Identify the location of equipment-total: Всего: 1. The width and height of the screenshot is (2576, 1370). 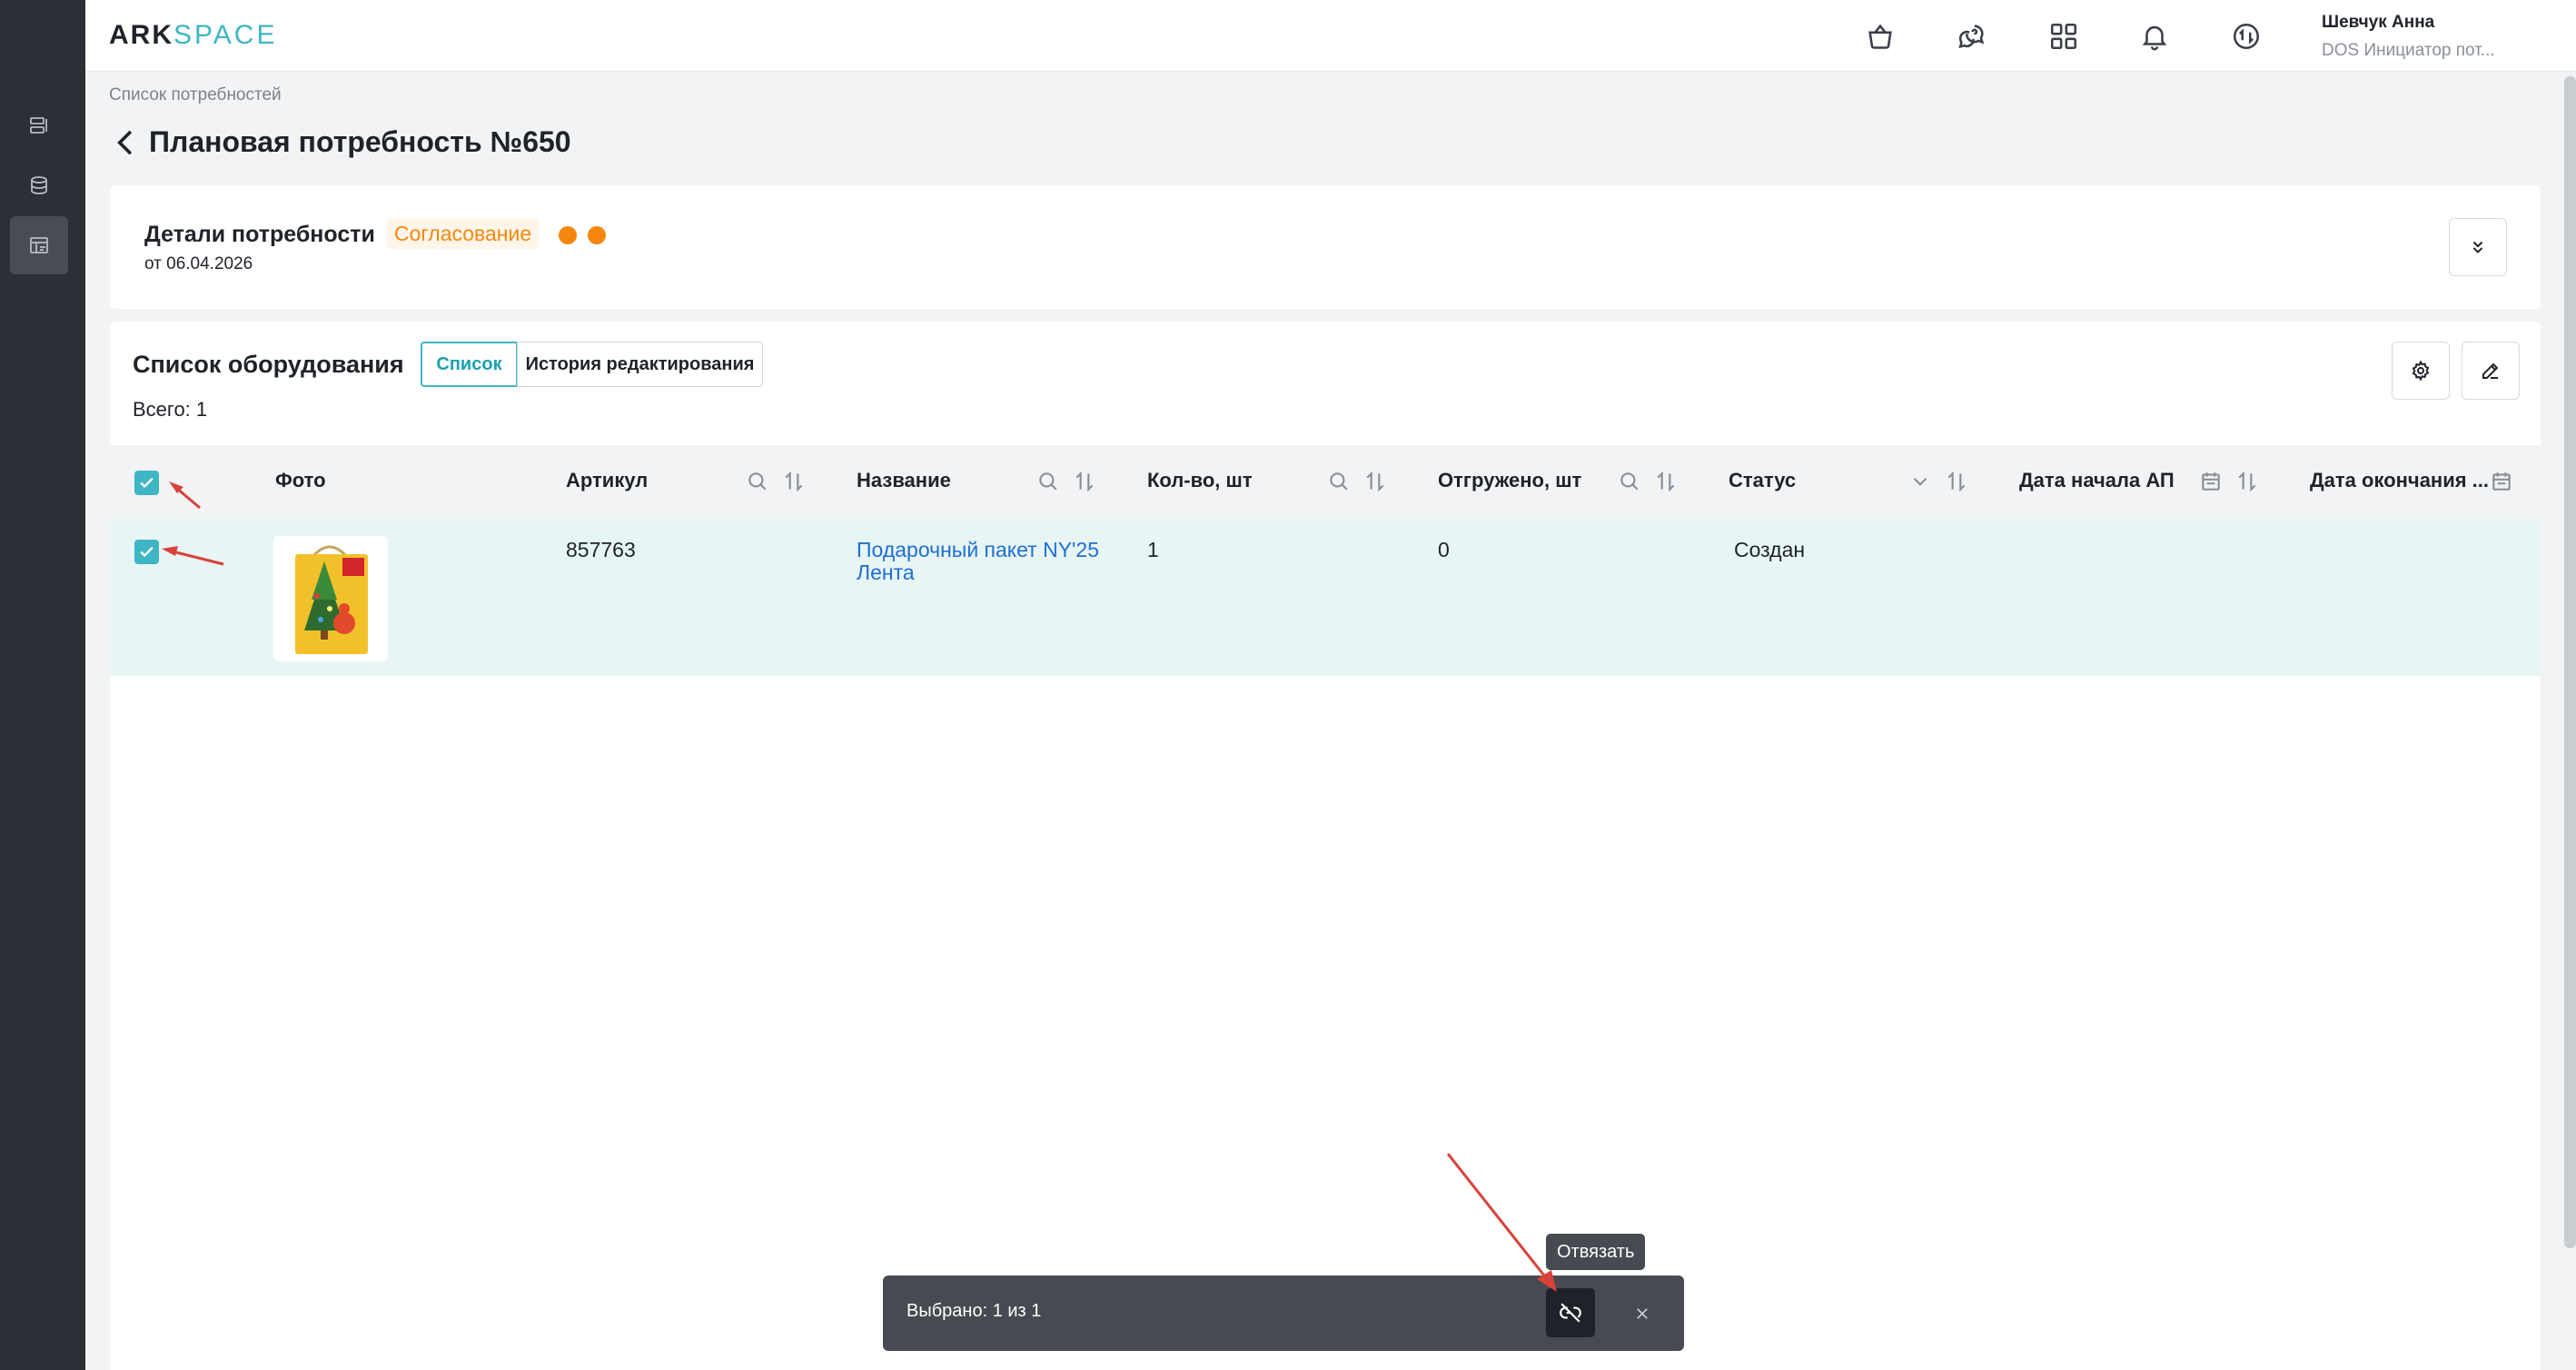
(170, 409).